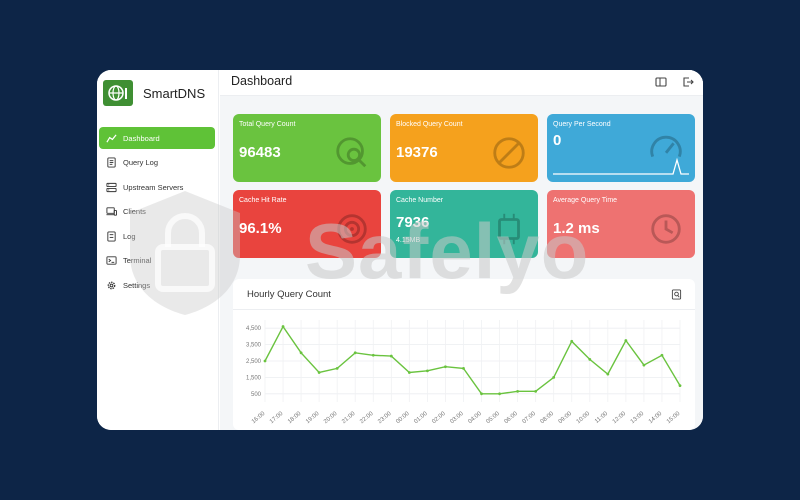  What do you see at coordinates (254, 329) in the screenshot?
I see `y-tick-label: 4,500` at bounding box center [254, 329].